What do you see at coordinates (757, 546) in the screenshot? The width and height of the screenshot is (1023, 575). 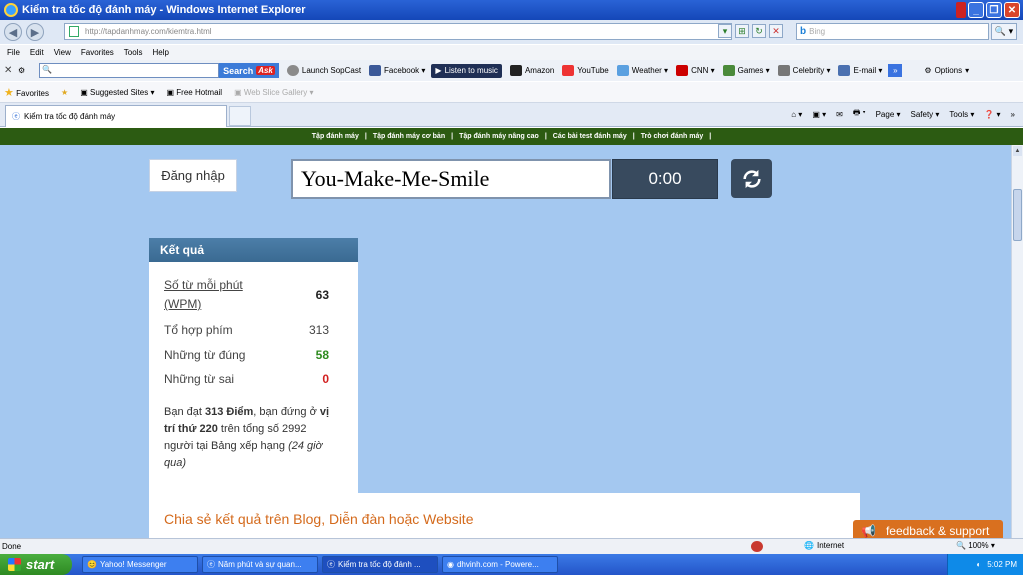 I see `security-icon` at bounding box center [757, 546].